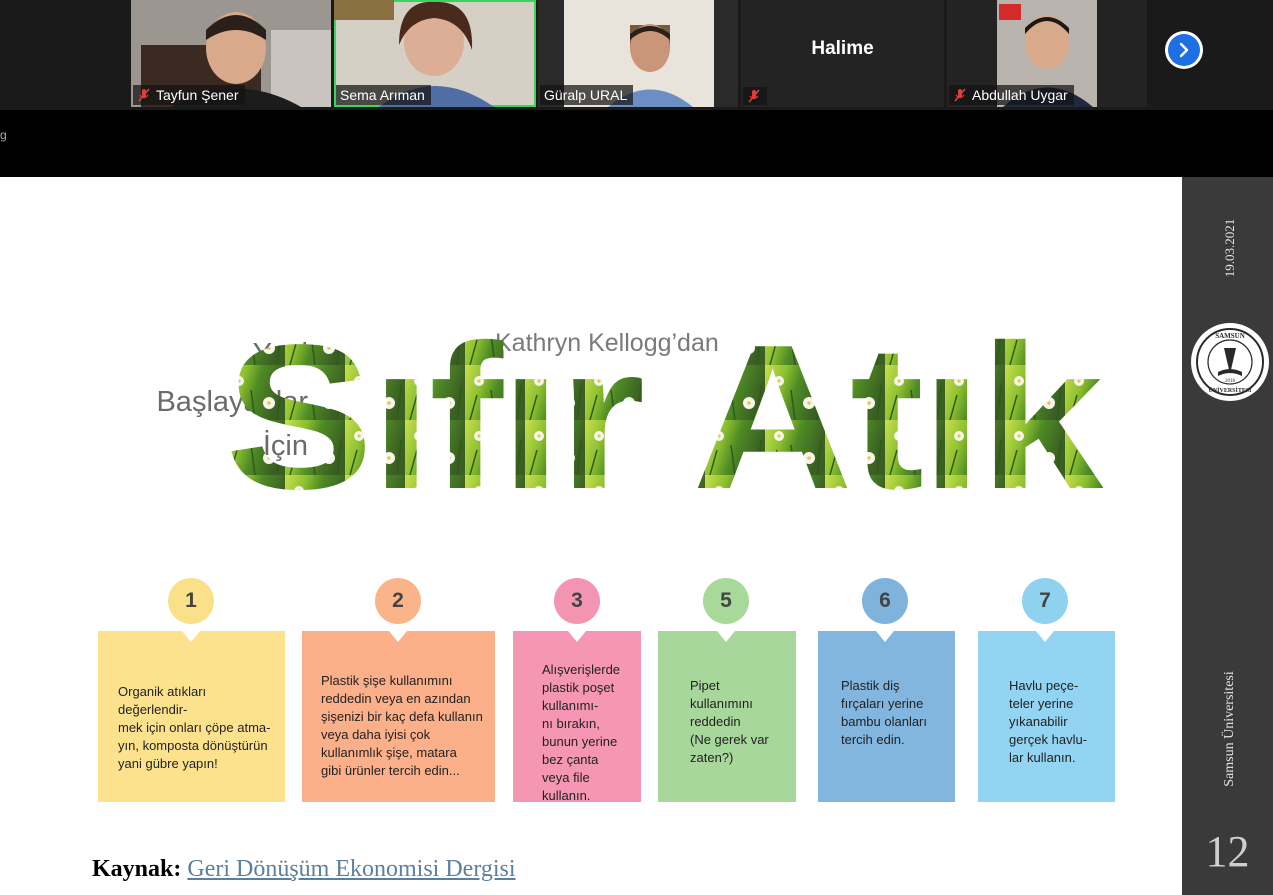 This screenshot has width=1273, height=895. I want to click on participant-name: Sema Arıman, so click(382, 95).